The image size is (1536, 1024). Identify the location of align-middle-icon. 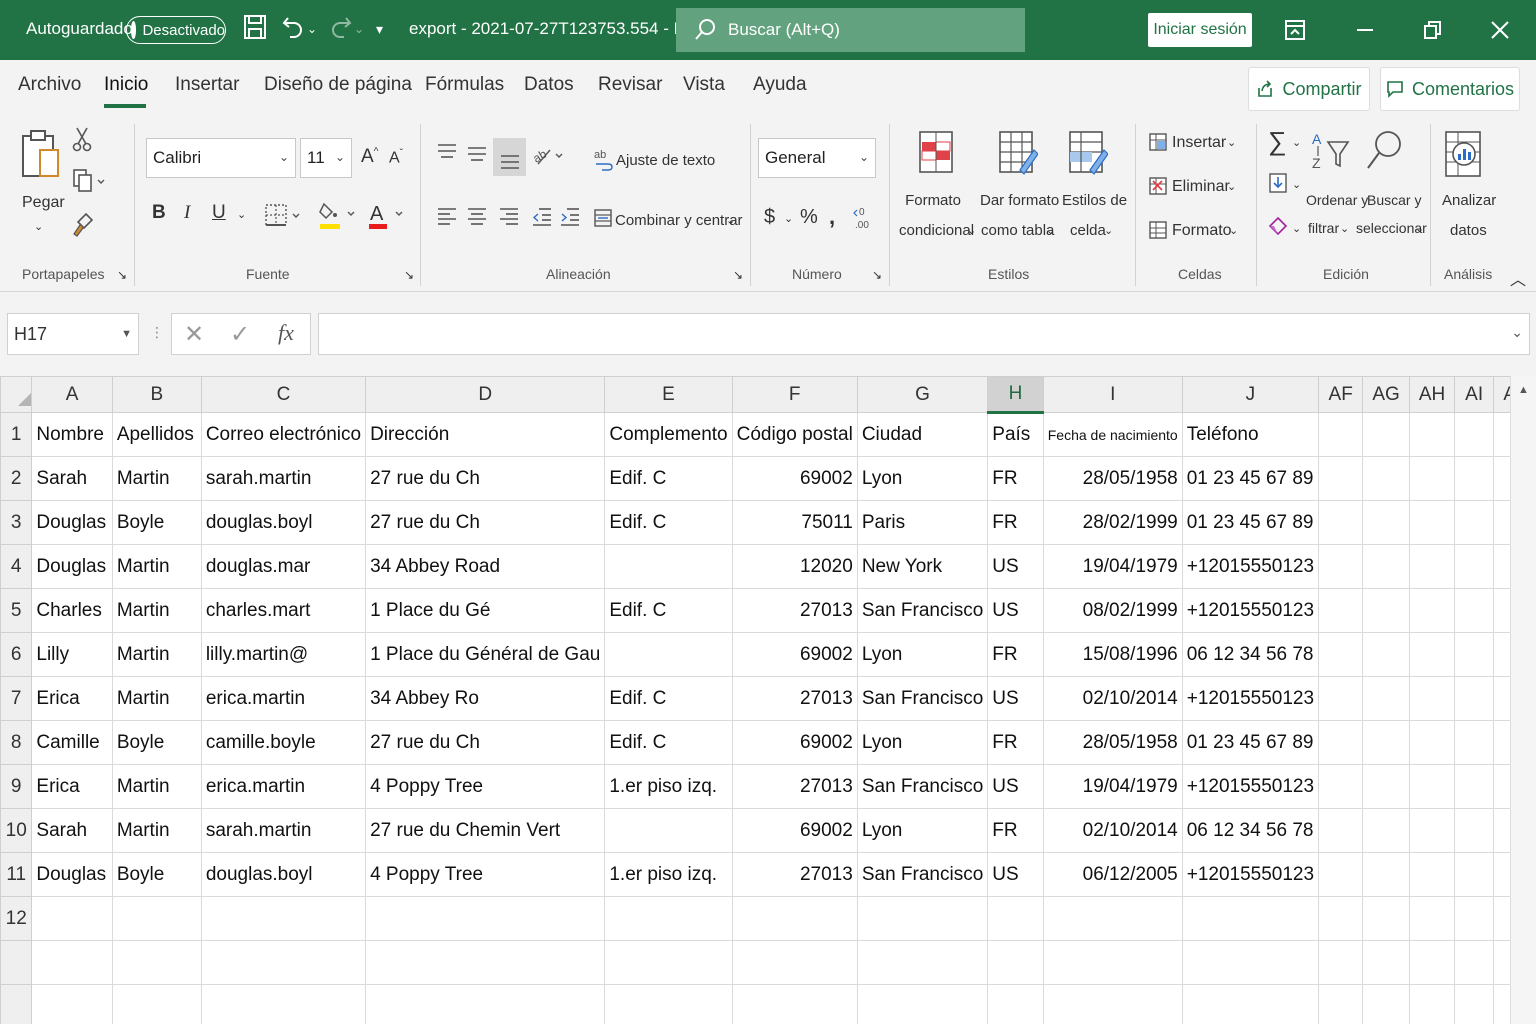
(477, 155).